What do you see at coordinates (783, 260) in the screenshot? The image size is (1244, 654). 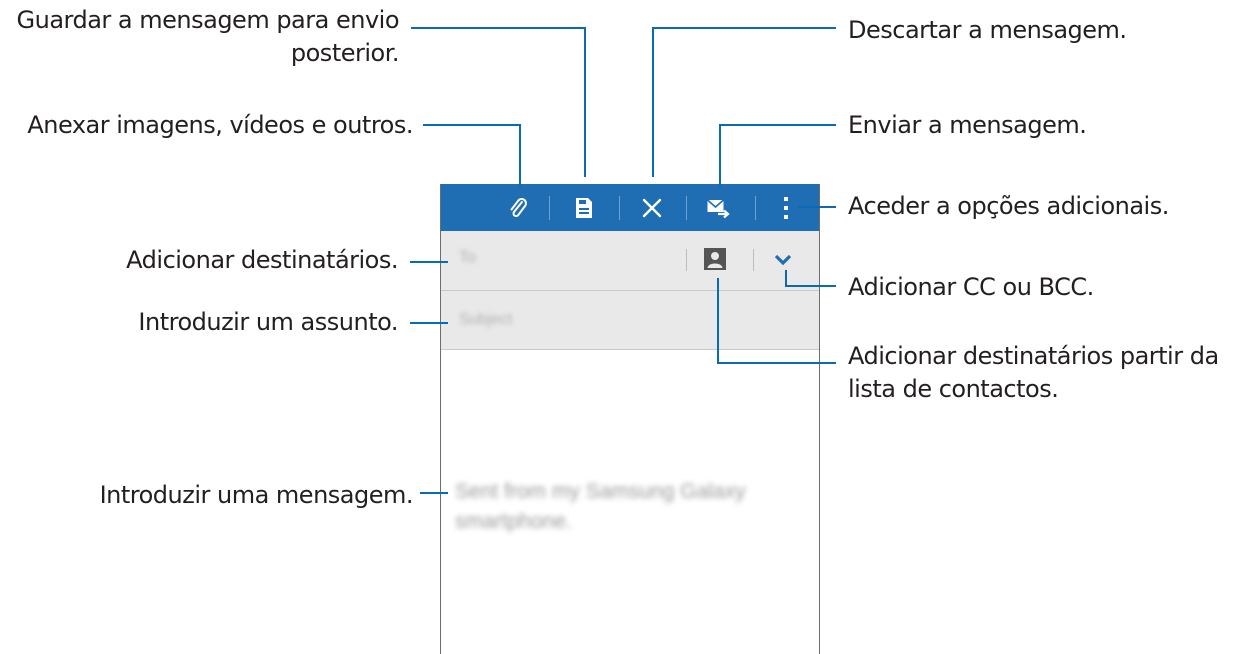 I see `chevron-down-icon` at bounding box center [783, 260].